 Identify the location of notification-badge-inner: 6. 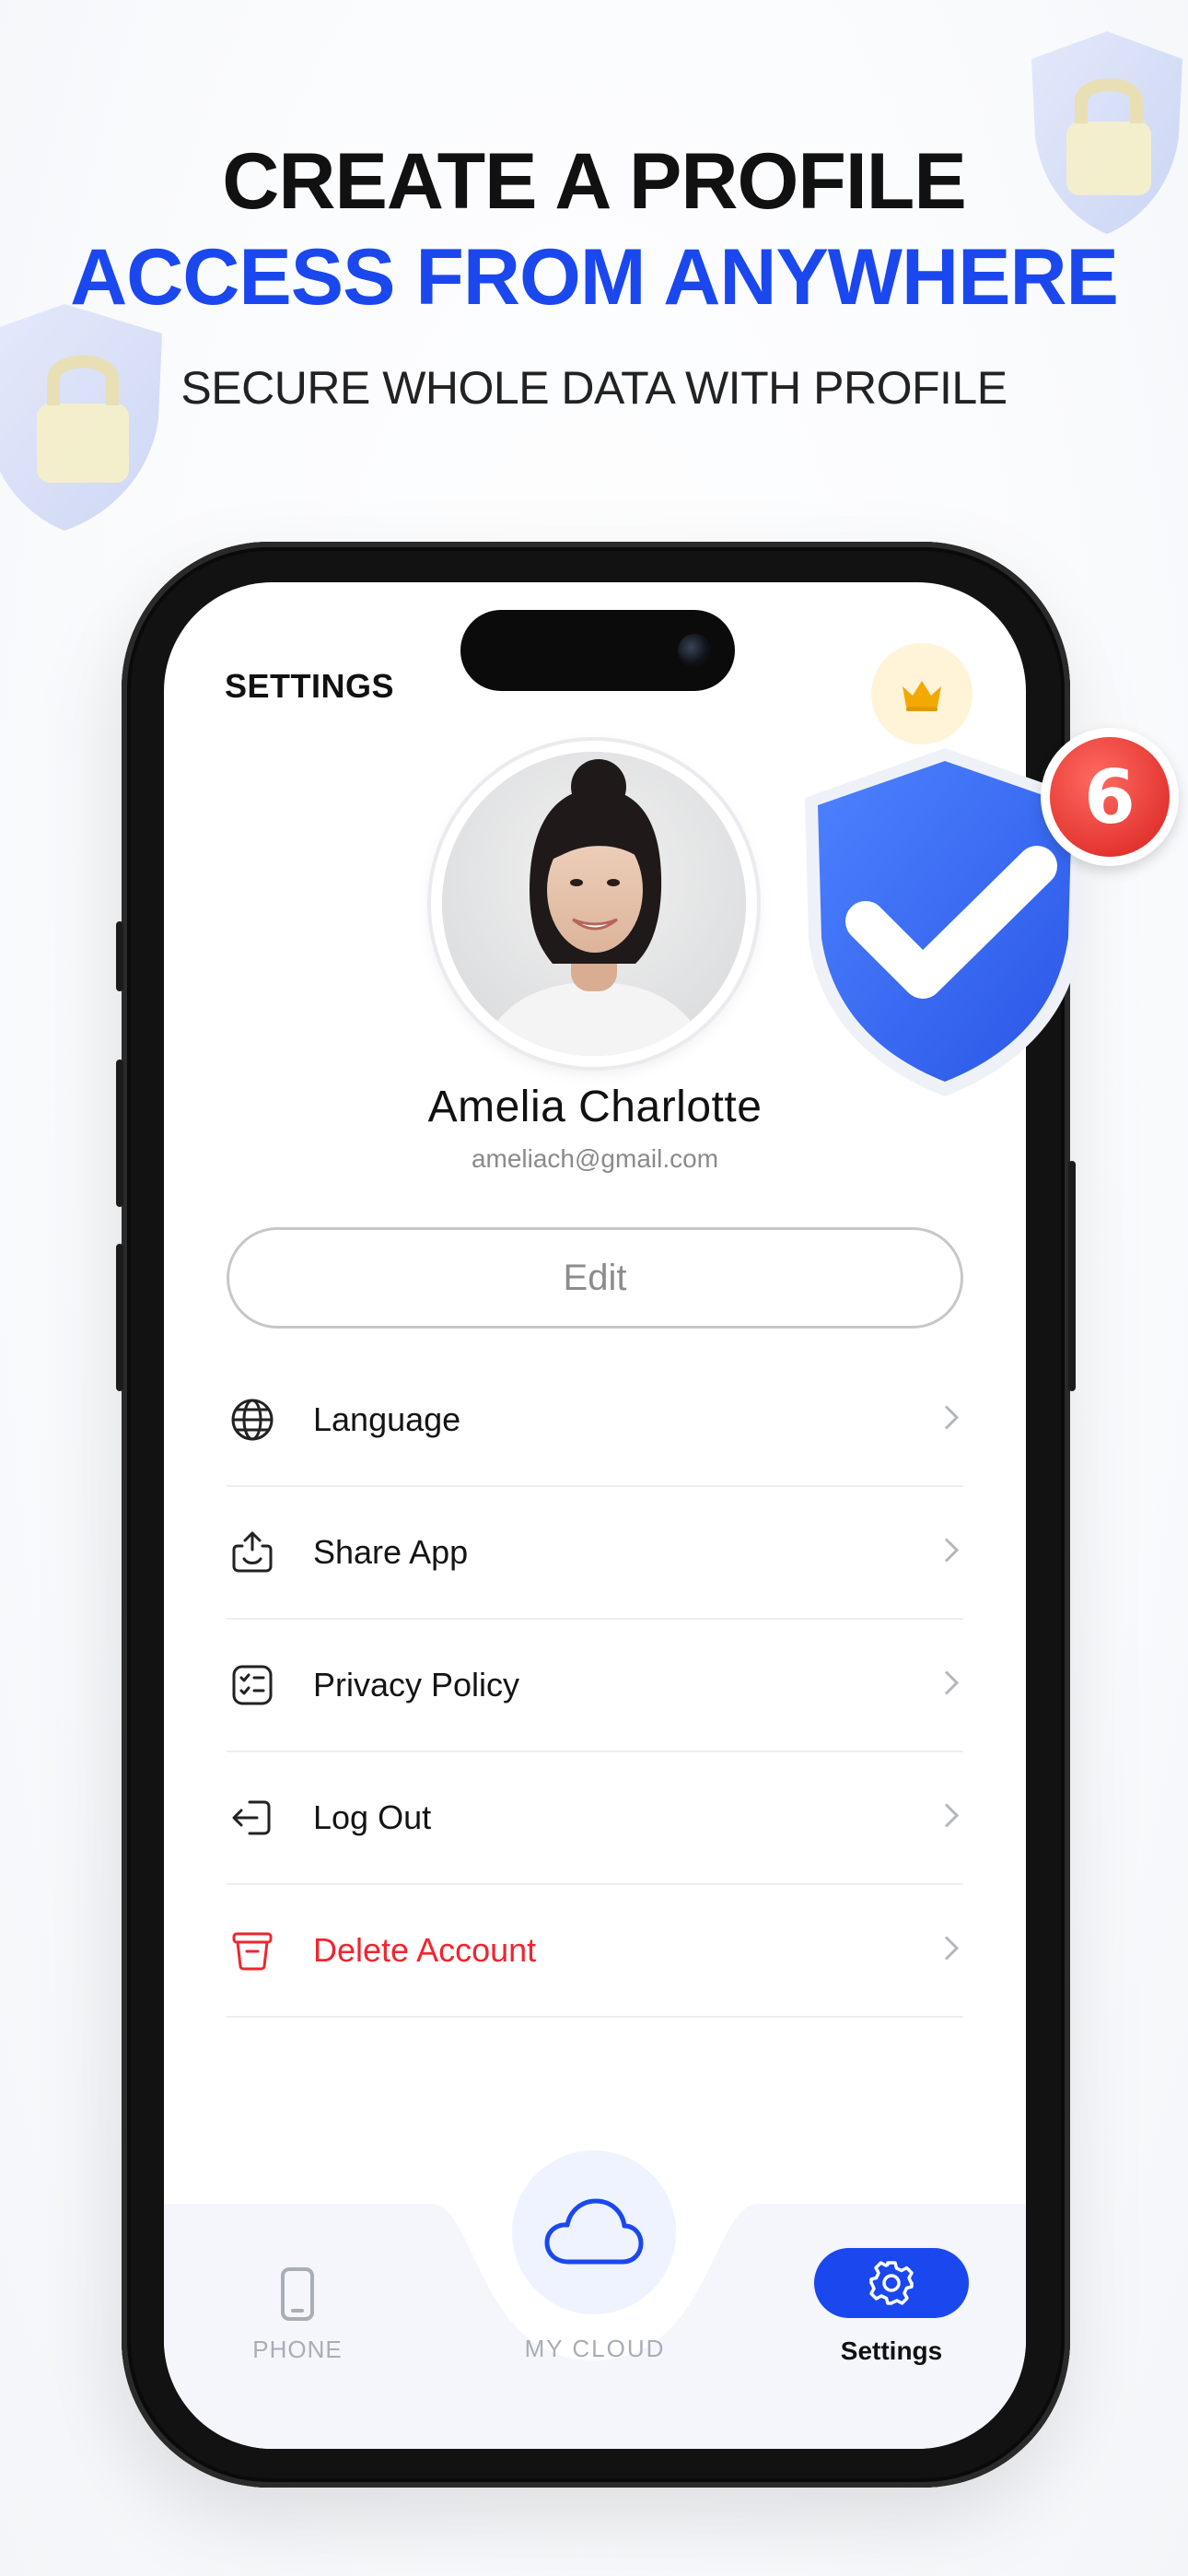
(1110, 797).